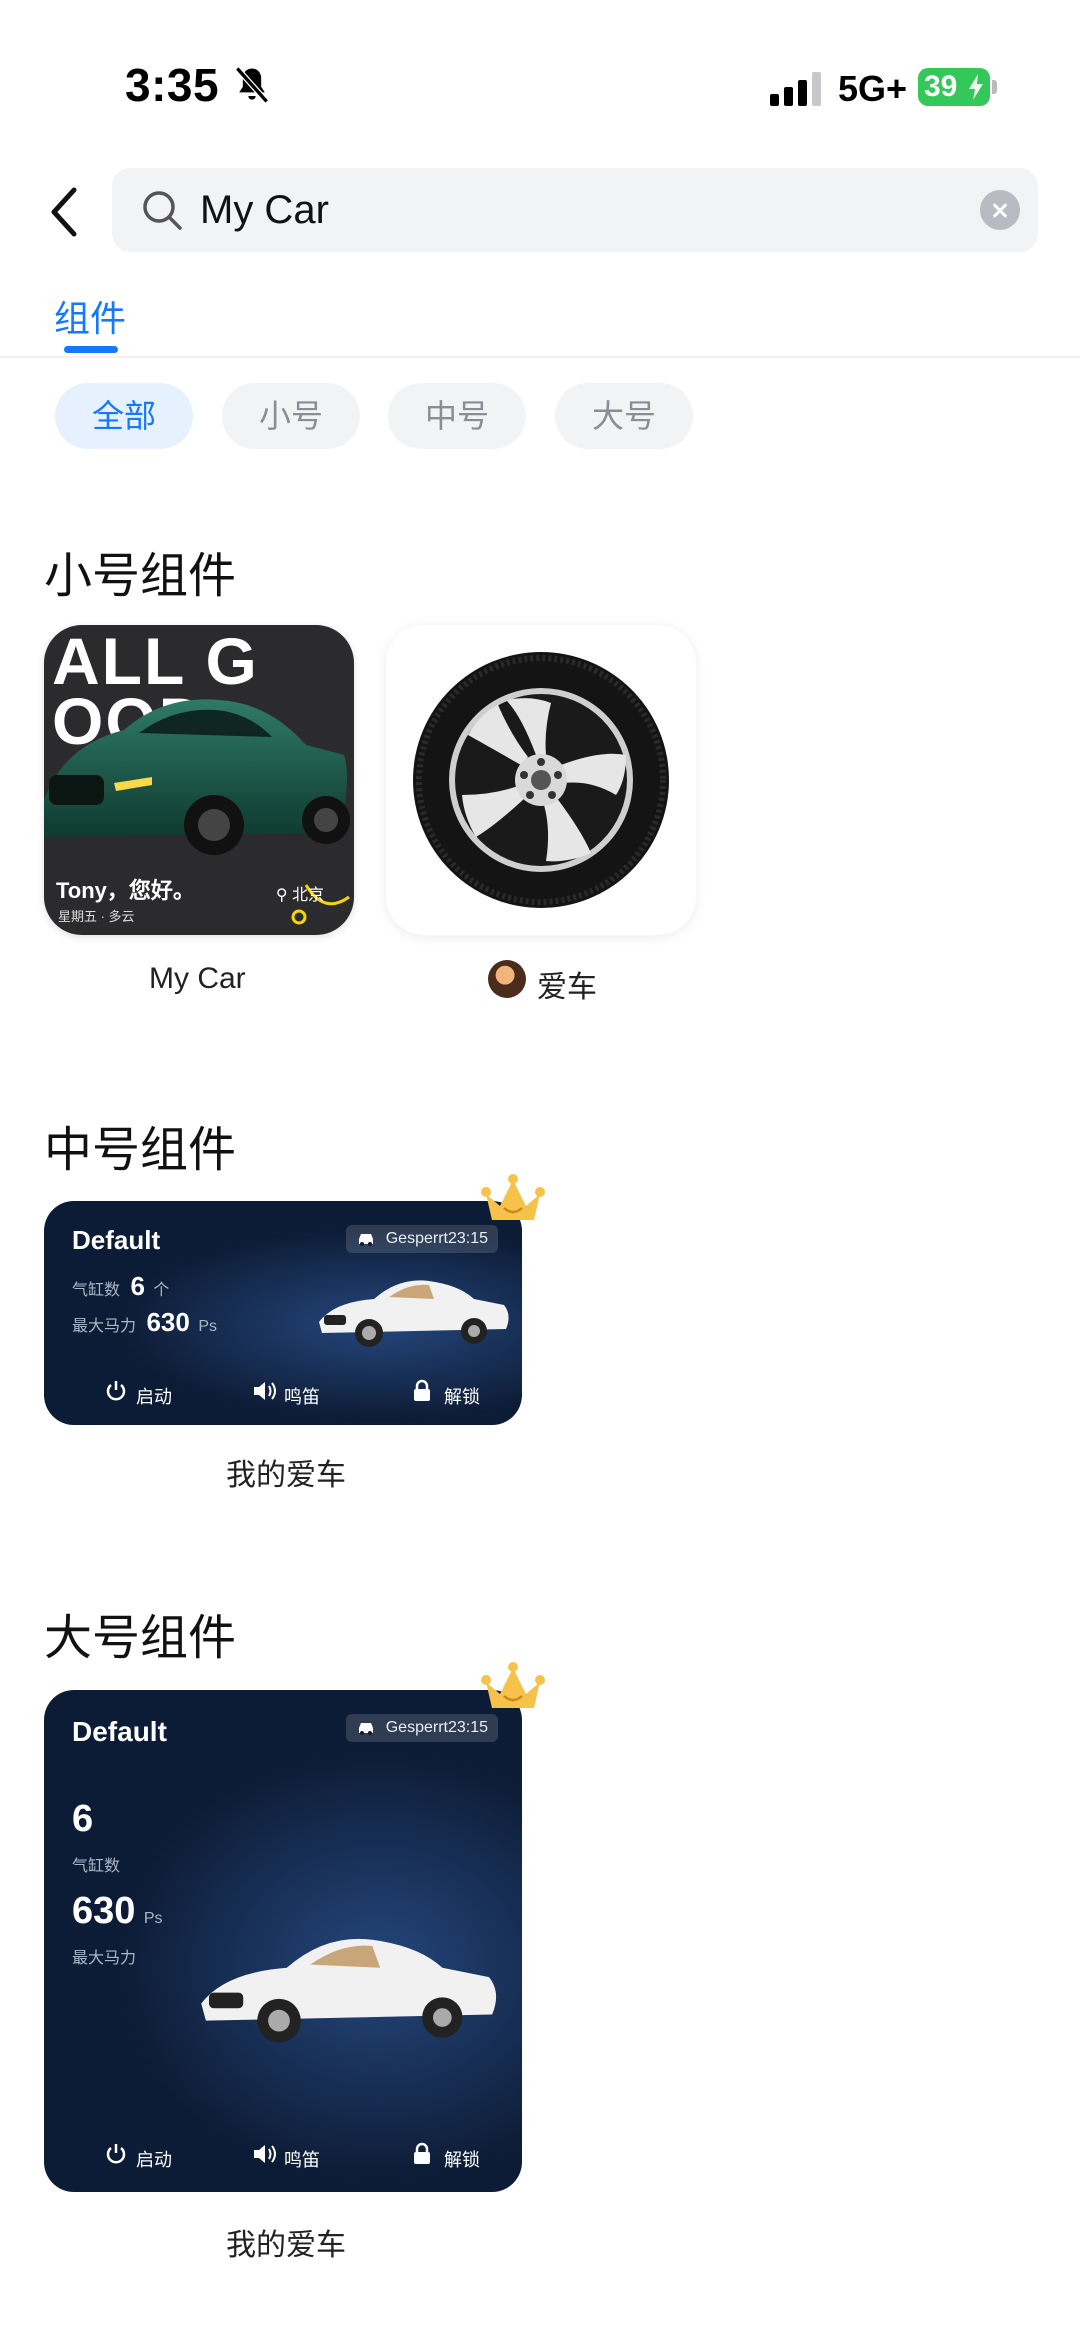 The image size is (1080, 2348). What do you see at coordinates (96, 916) in the screenshot?
I see `widget-weather: 星期五 · 多云` at bounding box center [96, 916].